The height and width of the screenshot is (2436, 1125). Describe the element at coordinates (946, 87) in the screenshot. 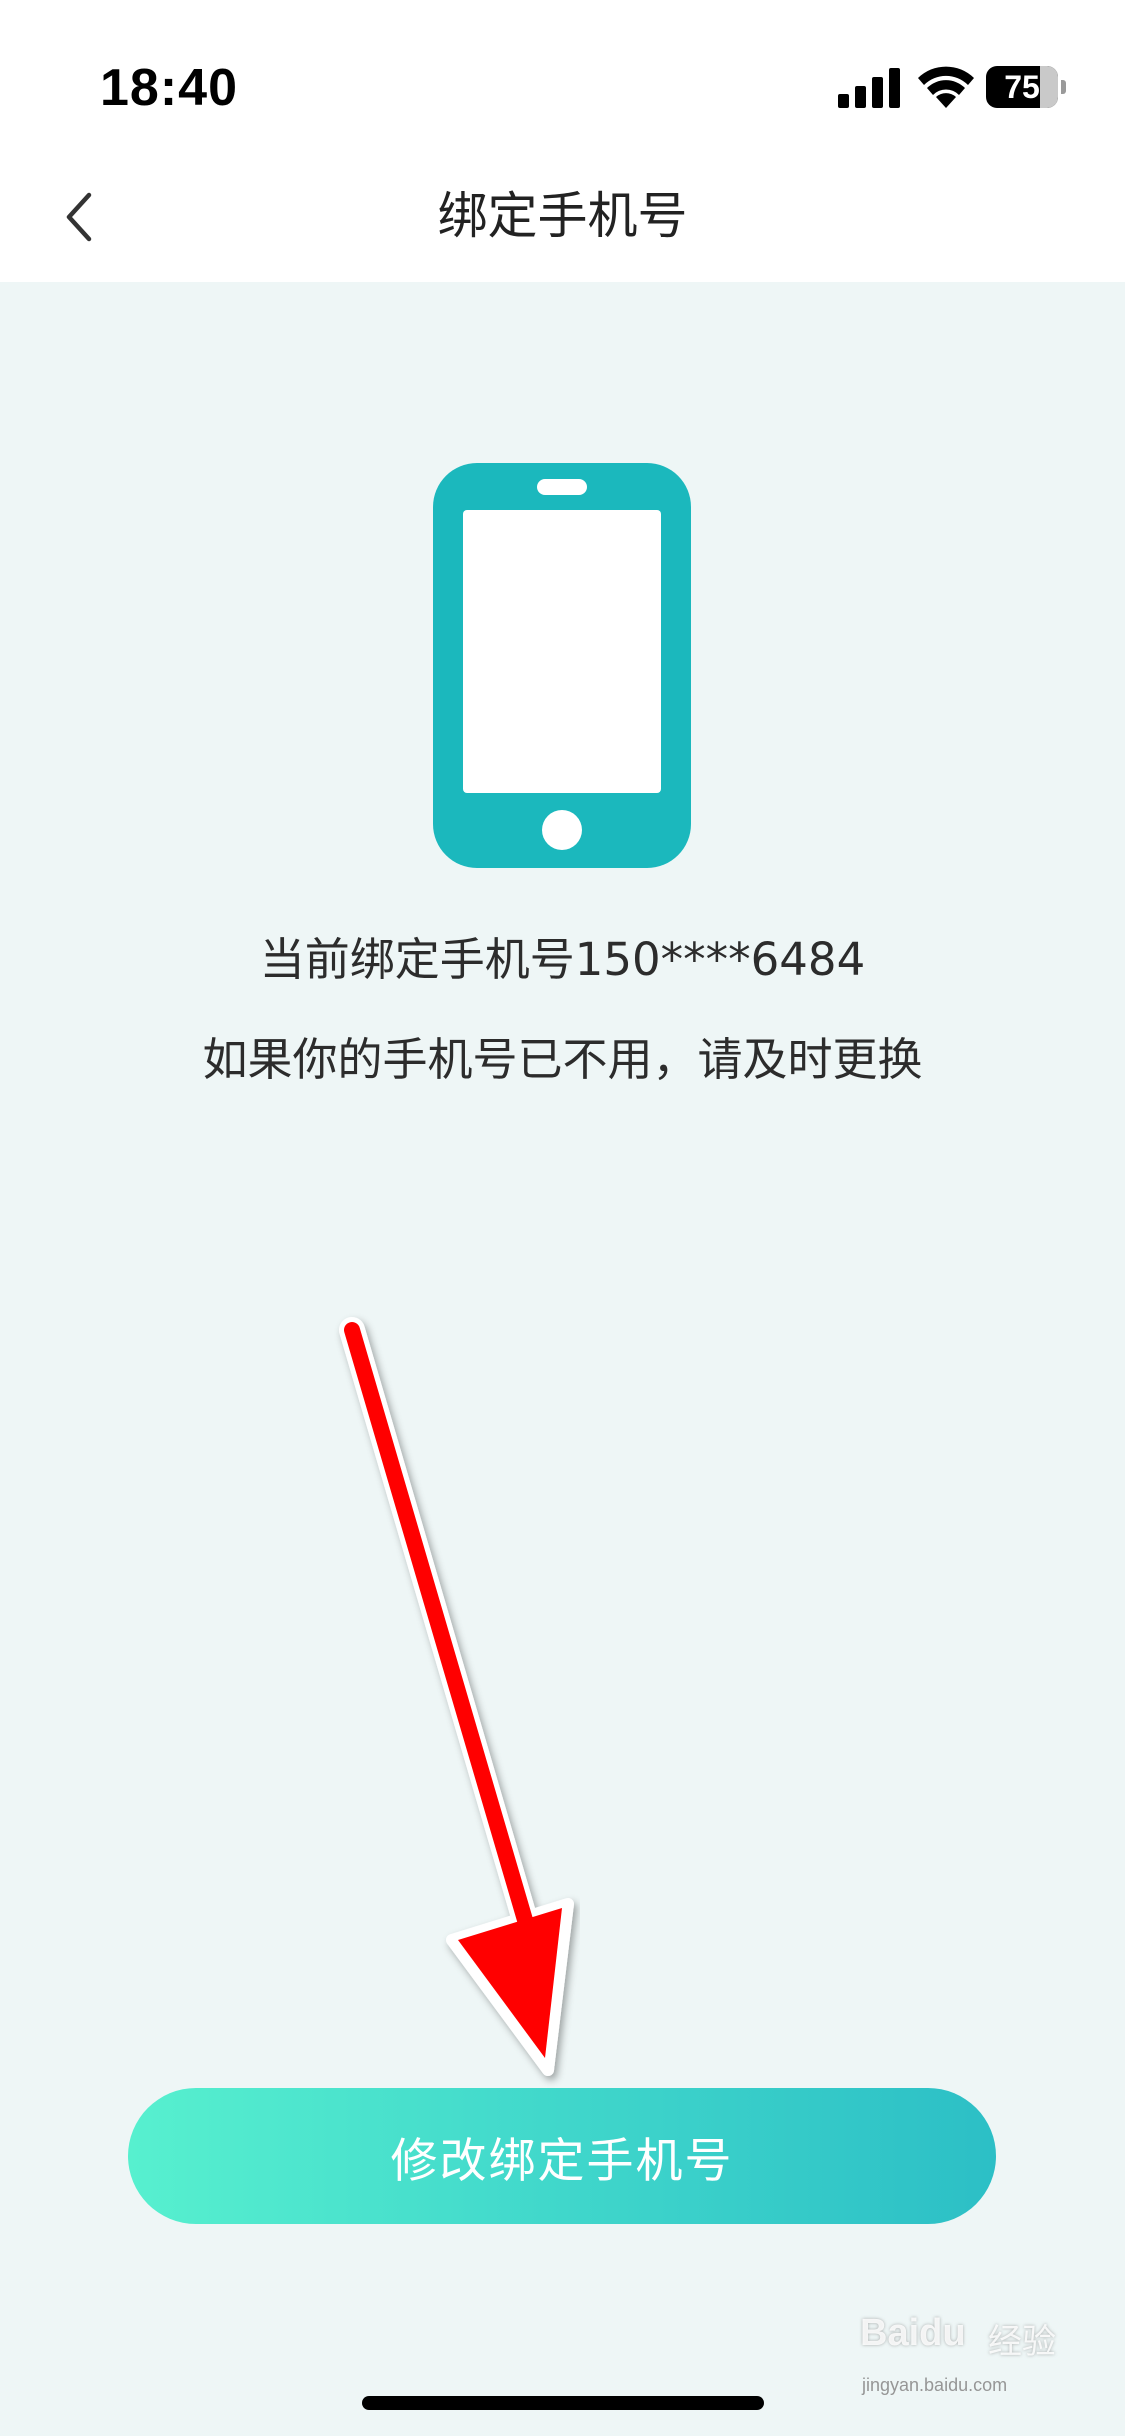

I see `wifi-icon` at that location.